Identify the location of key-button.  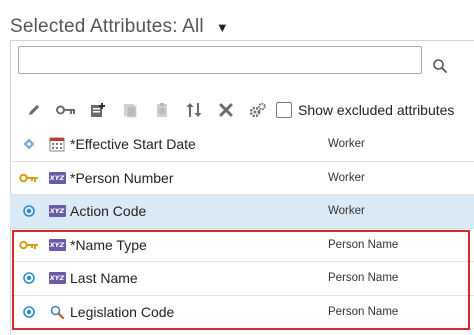
(66, 110).